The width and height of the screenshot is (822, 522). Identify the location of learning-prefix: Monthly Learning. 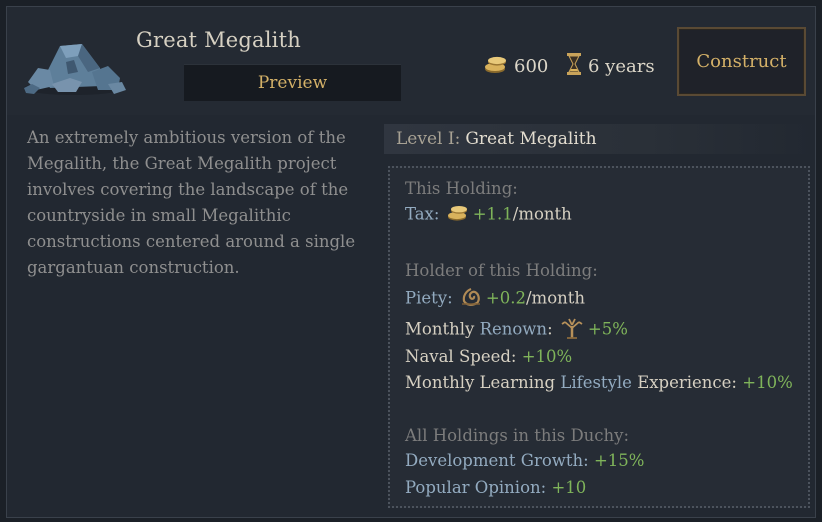
(480, 382).